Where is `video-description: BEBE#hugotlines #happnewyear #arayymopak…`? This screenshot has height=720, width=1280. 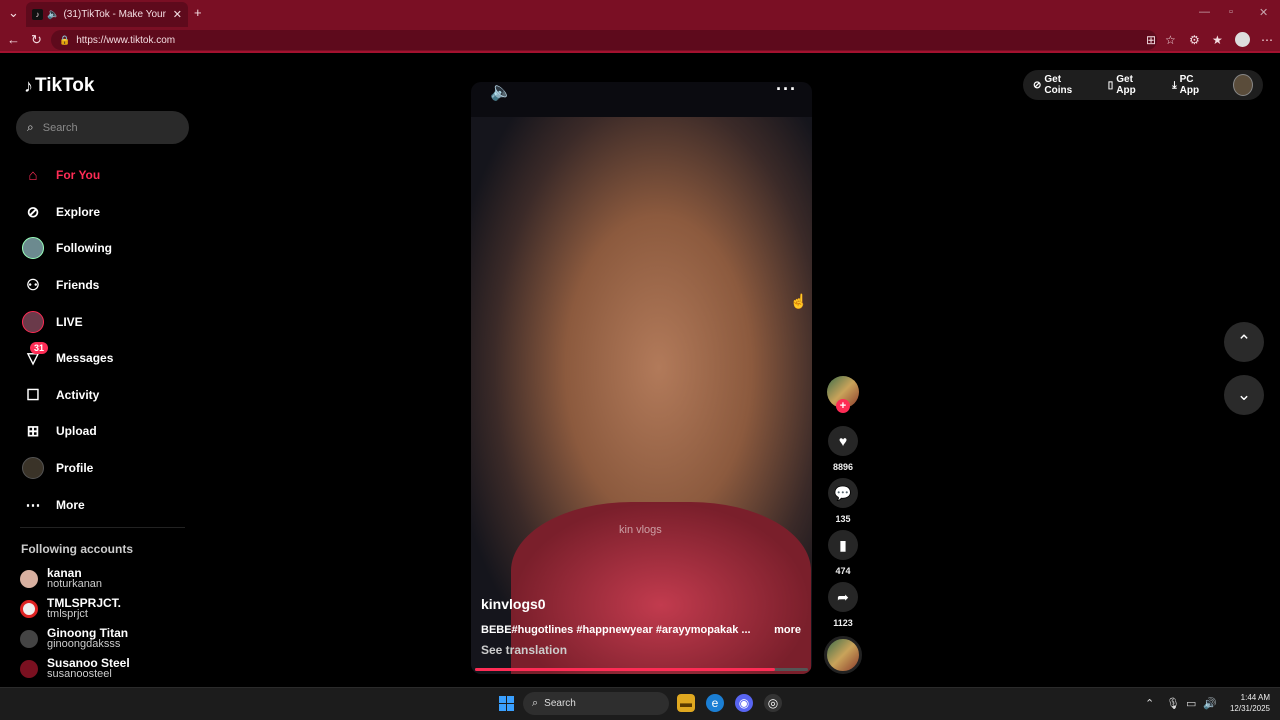 video-description: BEBE#hugotlines #happnewyear #arayymopak… is located at coordinates (646, 630).